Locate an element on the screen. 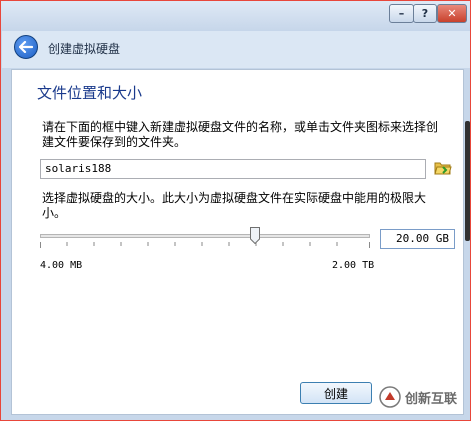 Image resolution: width=473 pixels, height=423 pixels. back-arrow-icon is located at coordinates (26, 47).